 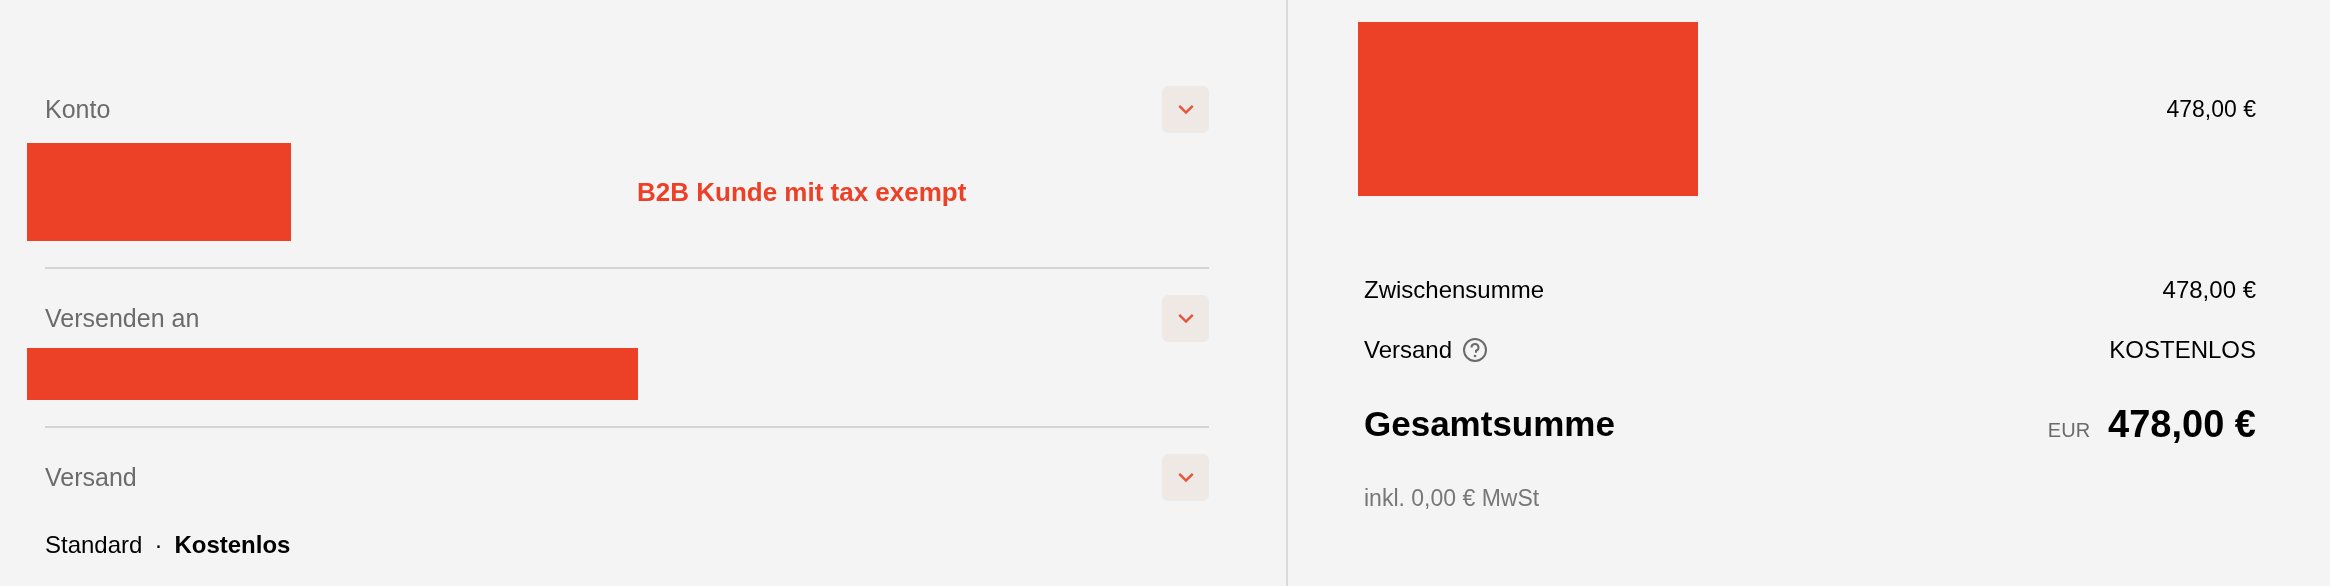 I want to click on section-label: Versand, so click(x=91, y=477).